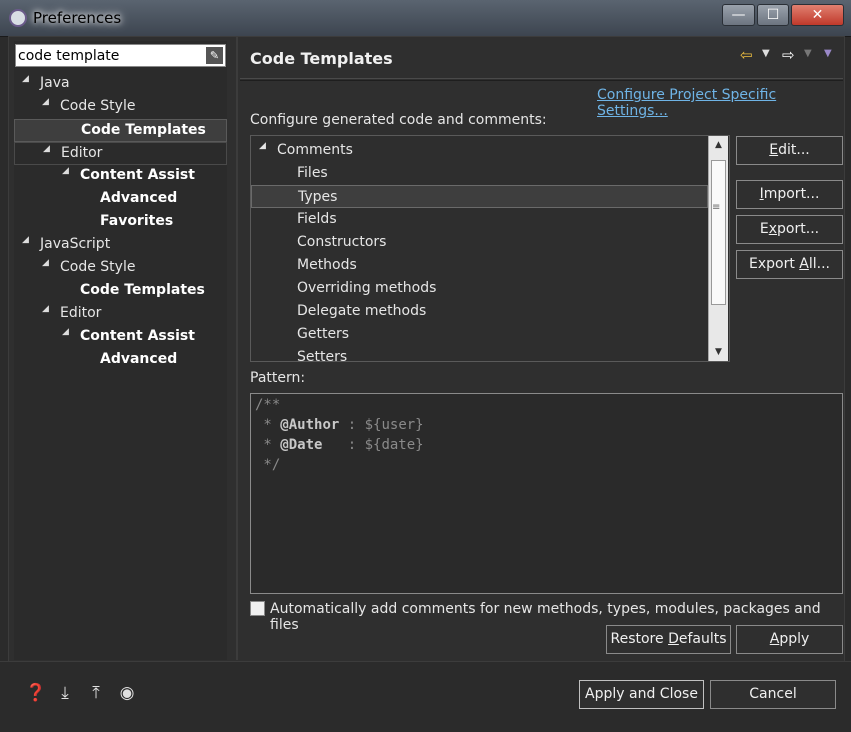  I want to click on minimize-button: —, so click(738, 15).